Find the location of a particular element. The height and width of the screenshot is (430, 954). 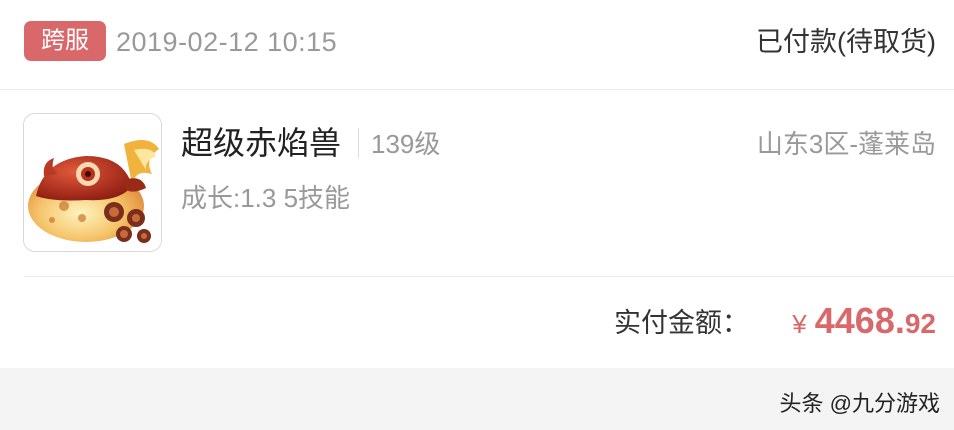

header-divider is located at coordinates (477, 89).